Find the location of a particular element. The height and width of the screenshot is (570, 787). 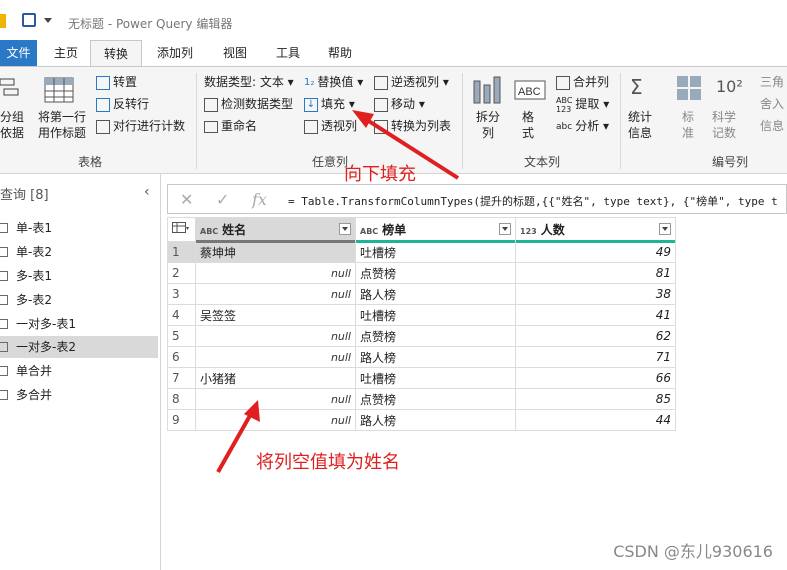

tab-home: 主页 is located at coordinates (66, 53).